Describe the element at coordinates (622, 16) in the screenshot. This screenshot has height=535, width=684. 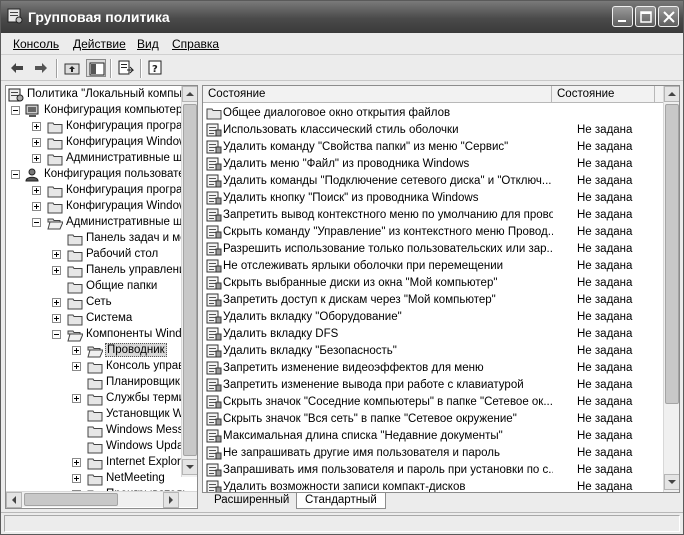
I see `minimize-button` at that location.